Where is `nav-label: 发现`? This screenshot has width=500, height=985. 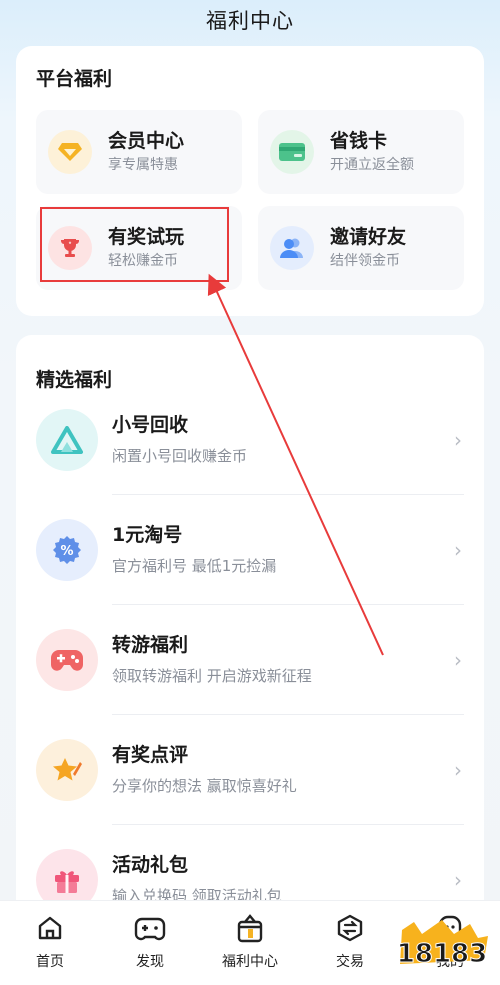 nav-label: 发现 is located at coordinates (150, 962).